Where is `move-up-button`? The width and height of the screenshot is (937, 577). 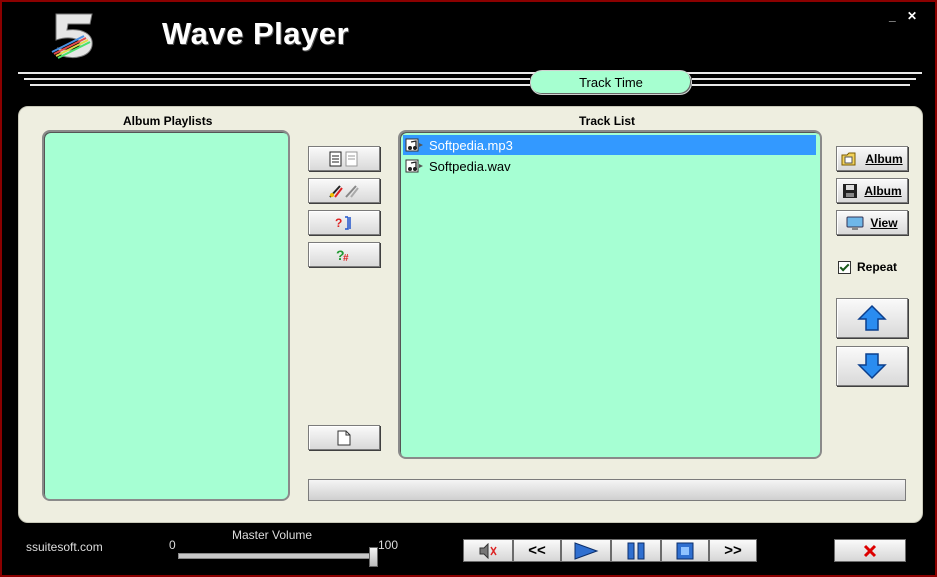
move-up-button is located at coordinates (872, 318).